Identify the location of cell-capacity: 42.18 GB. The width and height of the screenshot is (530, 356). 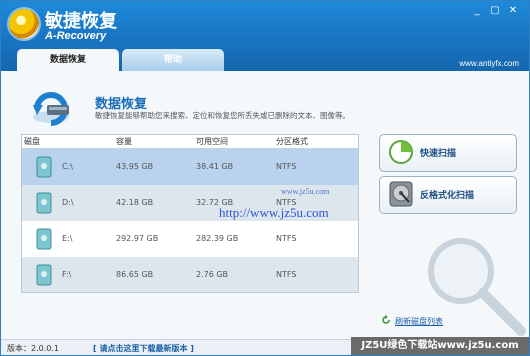
(135, 202).